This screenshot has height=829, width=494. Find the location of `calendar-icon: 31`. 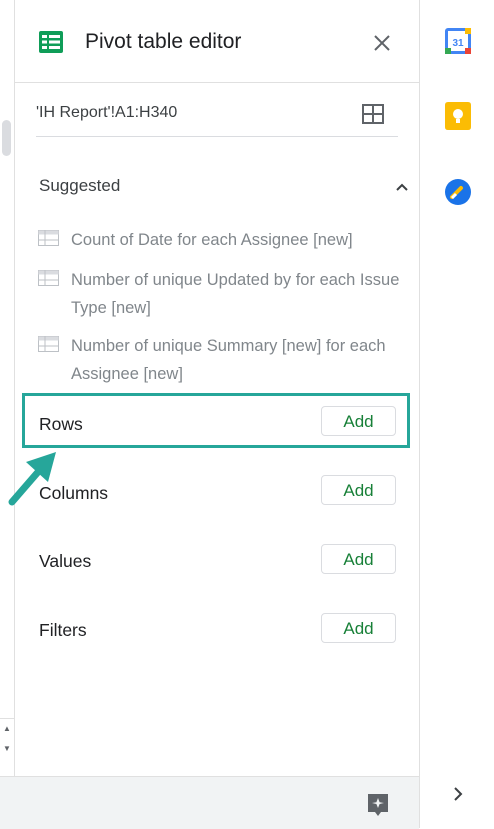

calendar-icon: 31 is located at coordinates (458, 41).